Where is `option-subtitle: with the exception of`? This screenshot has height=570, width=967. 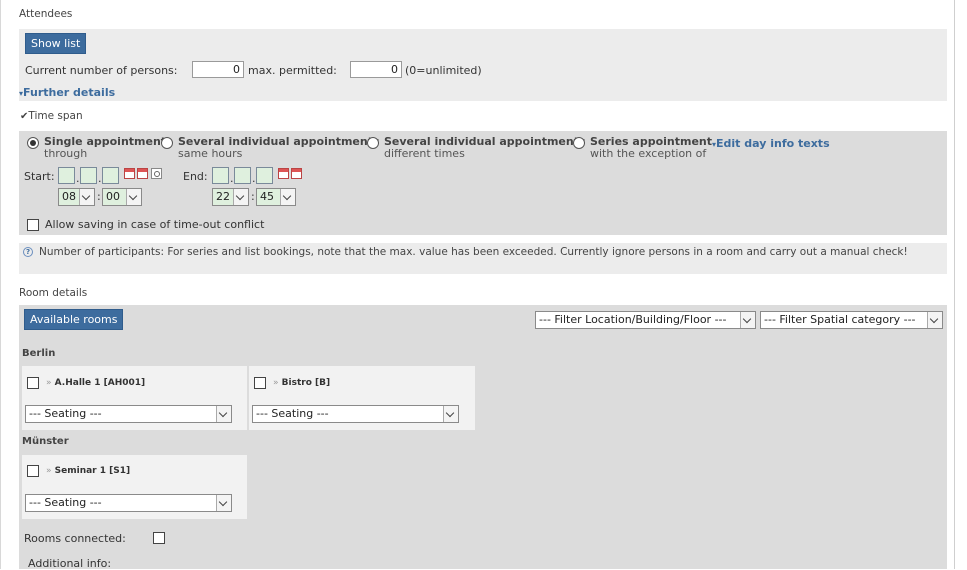 option-subtitle: with the exception of is located at coordinates (648, 153).